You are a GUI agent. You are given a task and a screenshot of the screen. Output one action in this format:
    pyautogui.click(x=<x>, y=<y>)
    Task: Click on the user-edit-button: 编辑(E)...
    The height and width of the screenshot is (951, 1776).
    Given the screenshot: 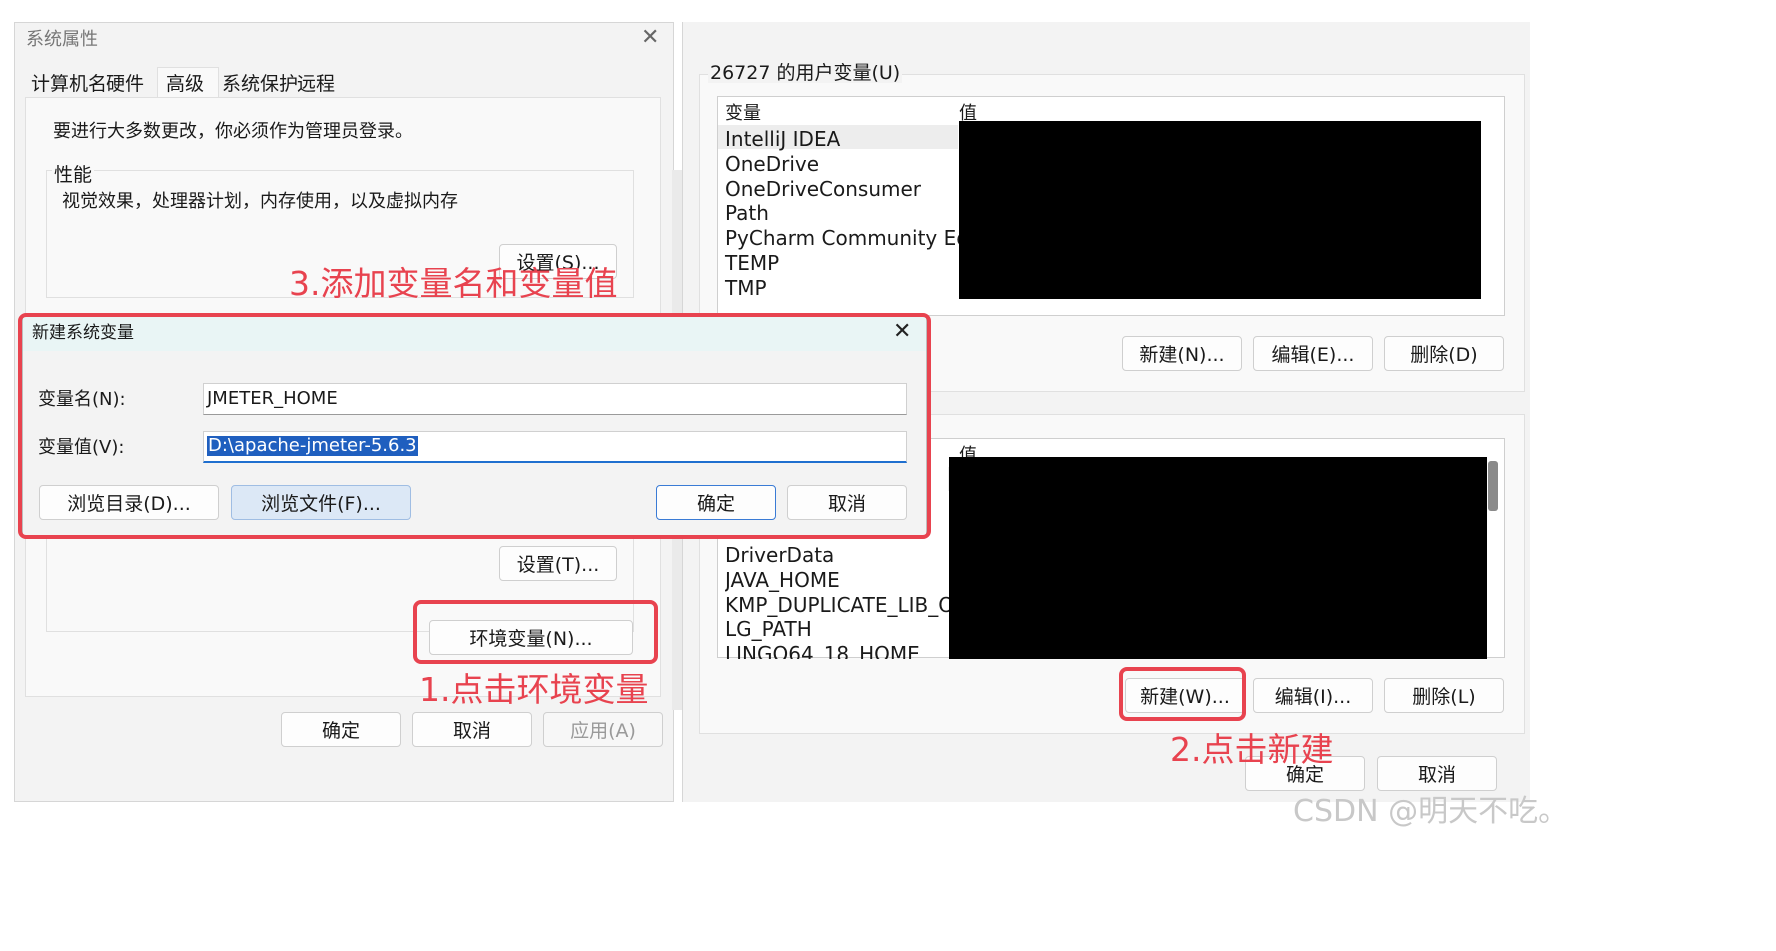 What is the action you would take?
    pyautogui.click(x=1313, y=353)
    